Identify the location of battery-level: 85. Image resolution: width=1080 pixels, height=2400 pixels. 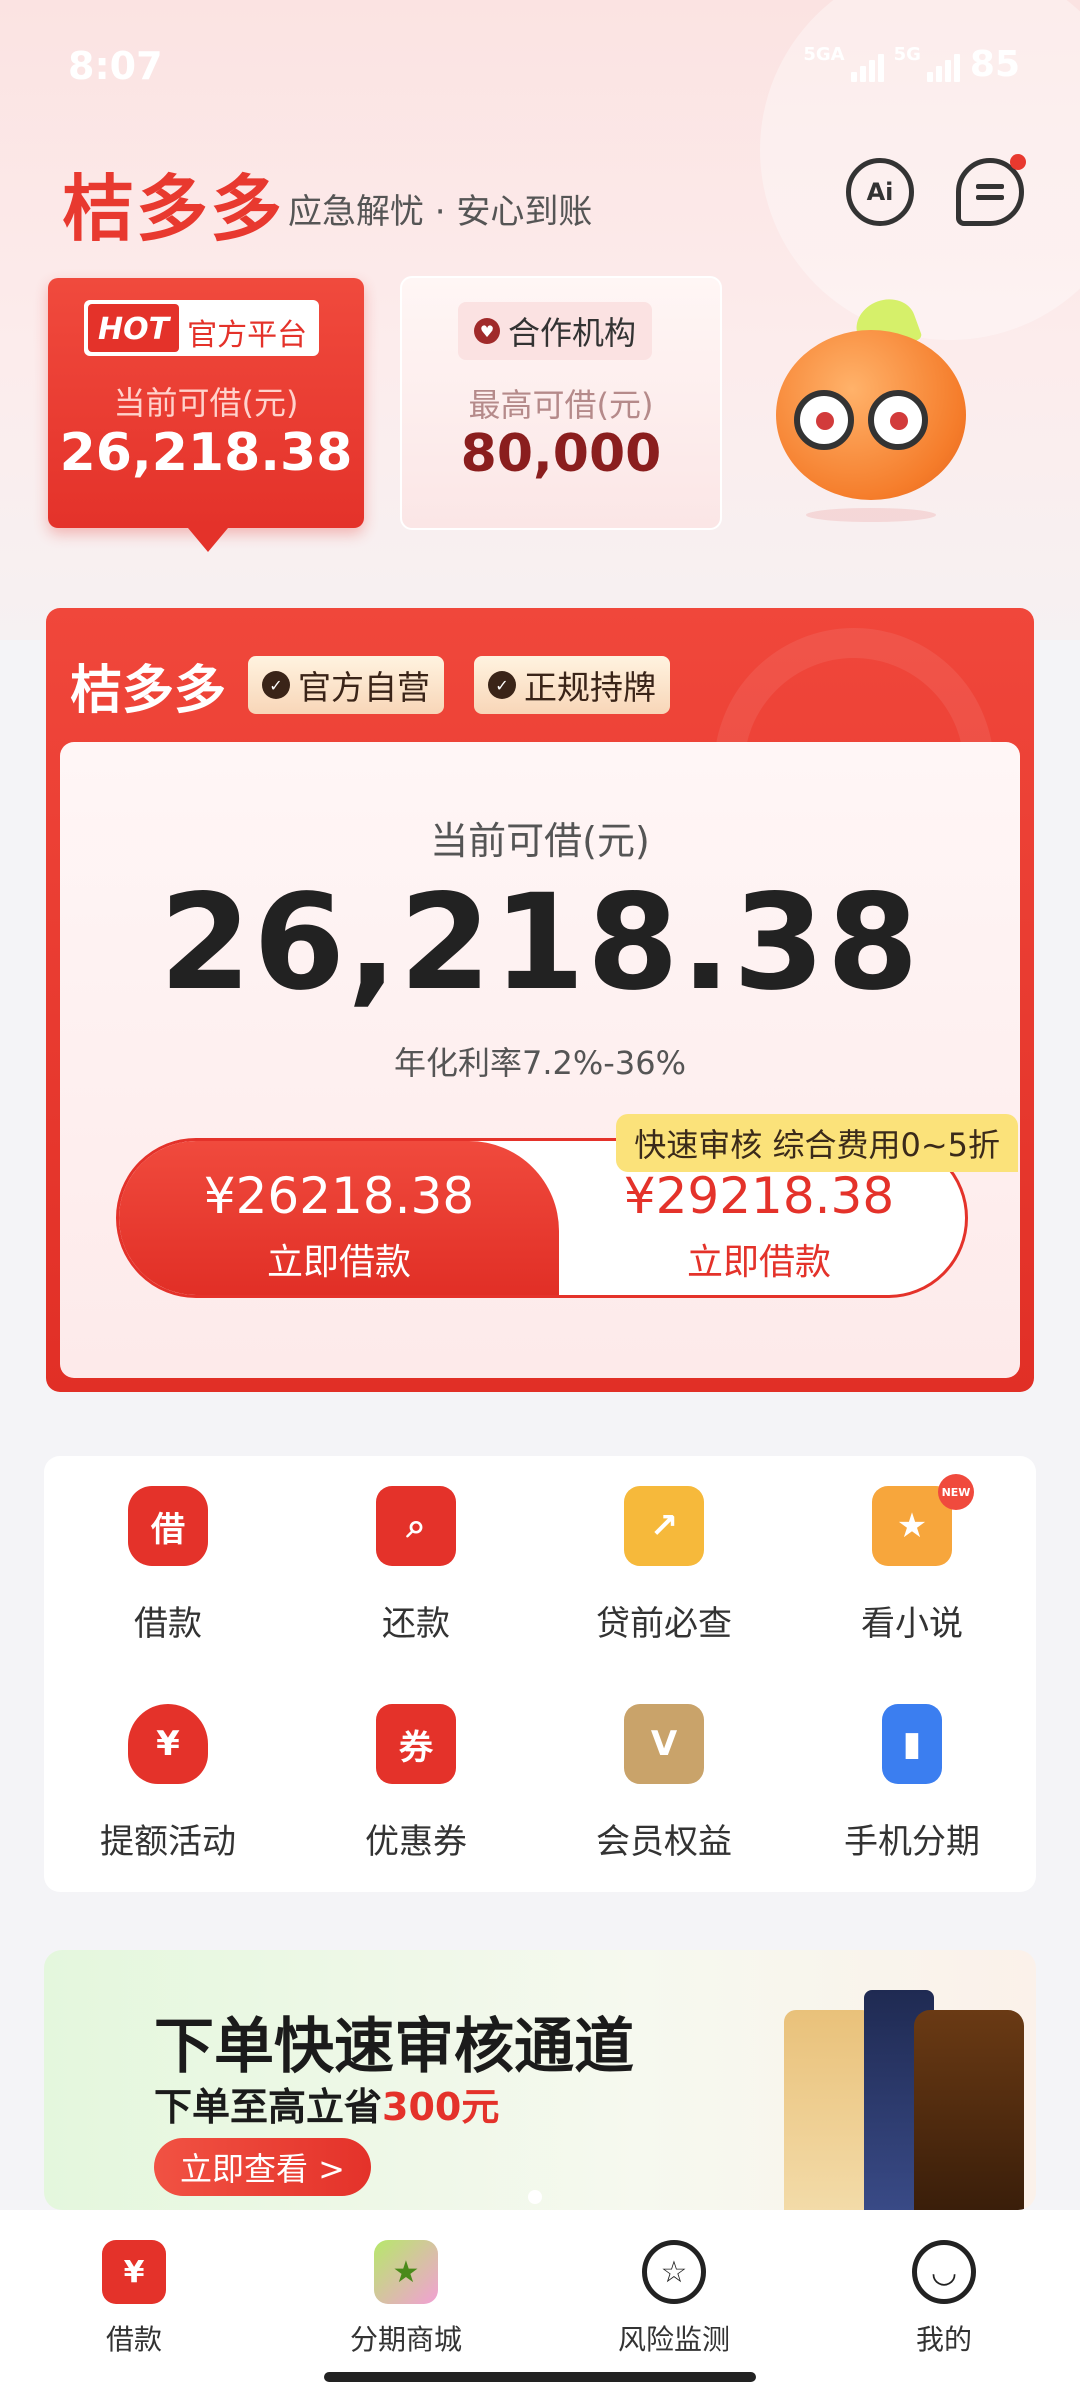
(994, 64).